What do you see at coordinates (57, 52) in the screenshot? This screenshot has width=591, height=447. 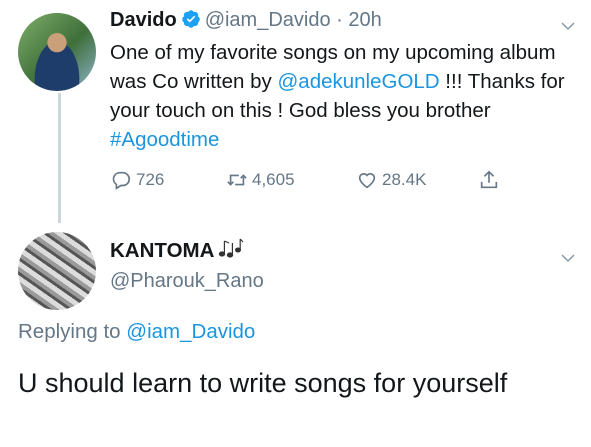 I see `avatar-davido` at bounding box center [57, 52].